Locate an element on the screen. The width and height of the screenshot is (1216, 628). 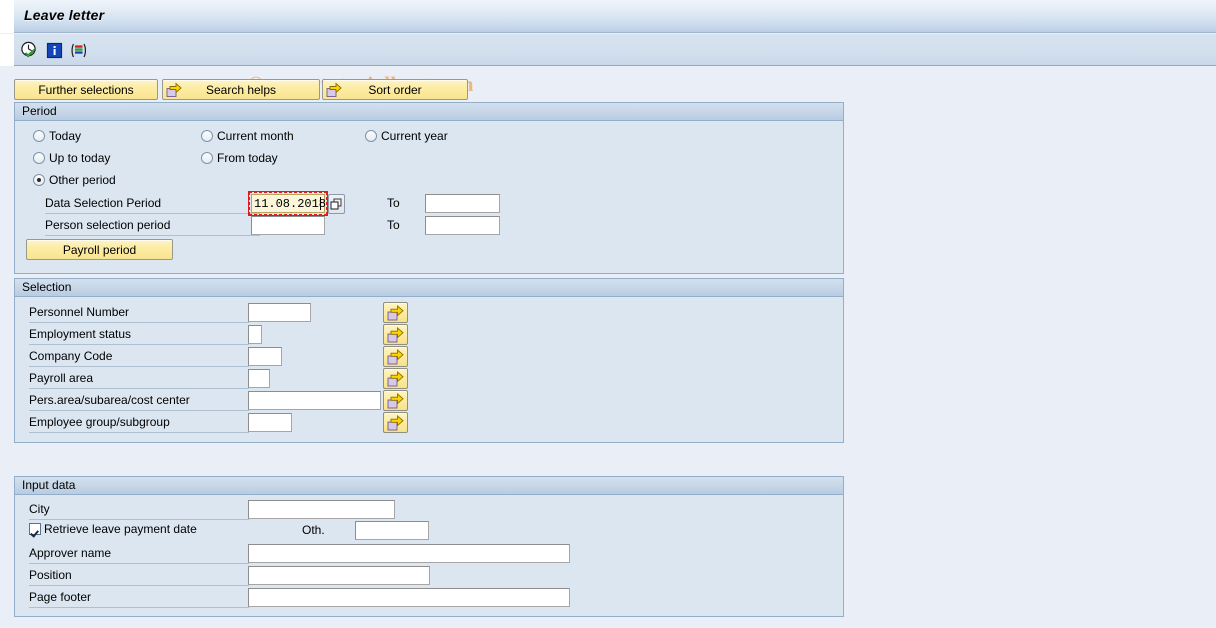
retrieve-leave-payment-date-checkbox: Retrieve leave payment date is located at coordinates (113, 529).